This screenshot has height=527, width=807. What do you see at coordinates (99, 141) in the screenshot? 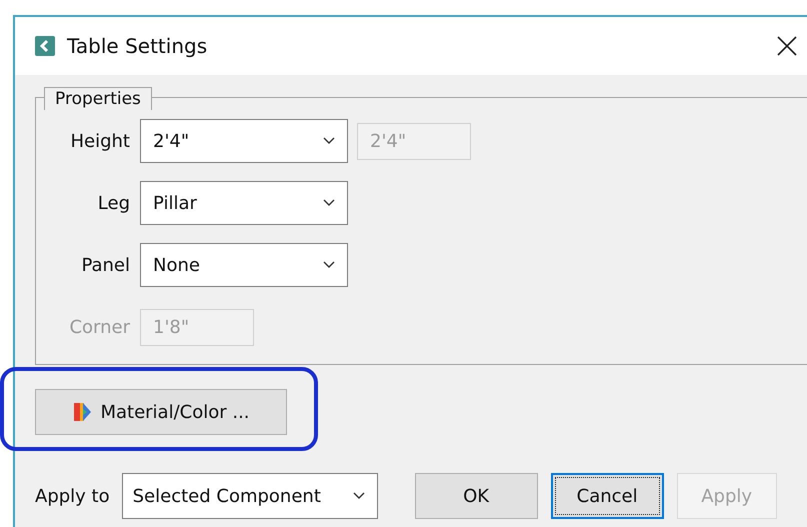
I see `field-label: Height` at bounding box center [99, 141].